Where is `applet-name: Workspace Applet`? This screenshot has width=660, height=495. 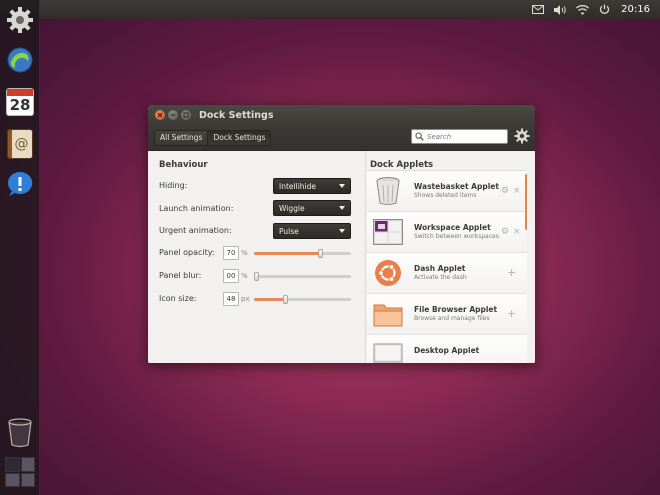
applet-name: Workspace Applet is located at coordinates (452, 227).